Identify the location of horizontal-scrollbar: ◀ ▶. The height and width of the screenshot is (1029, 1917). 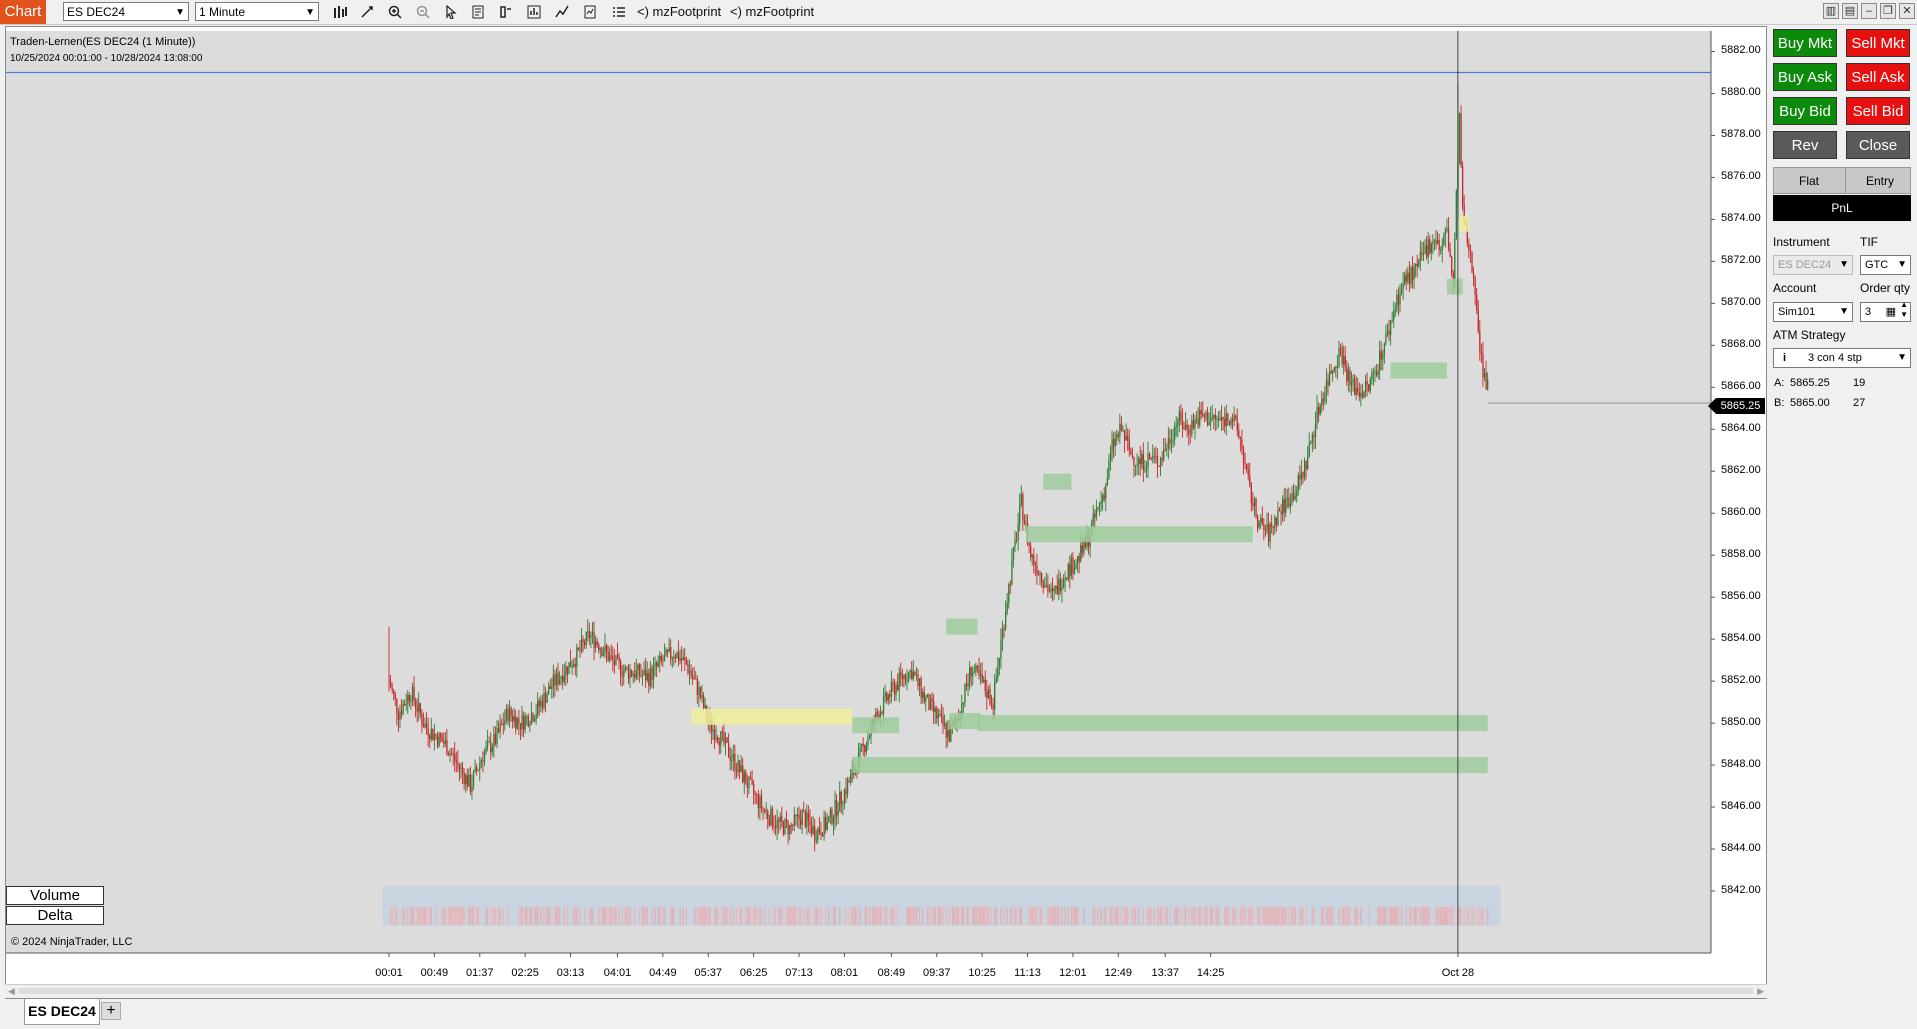
(886, 991).